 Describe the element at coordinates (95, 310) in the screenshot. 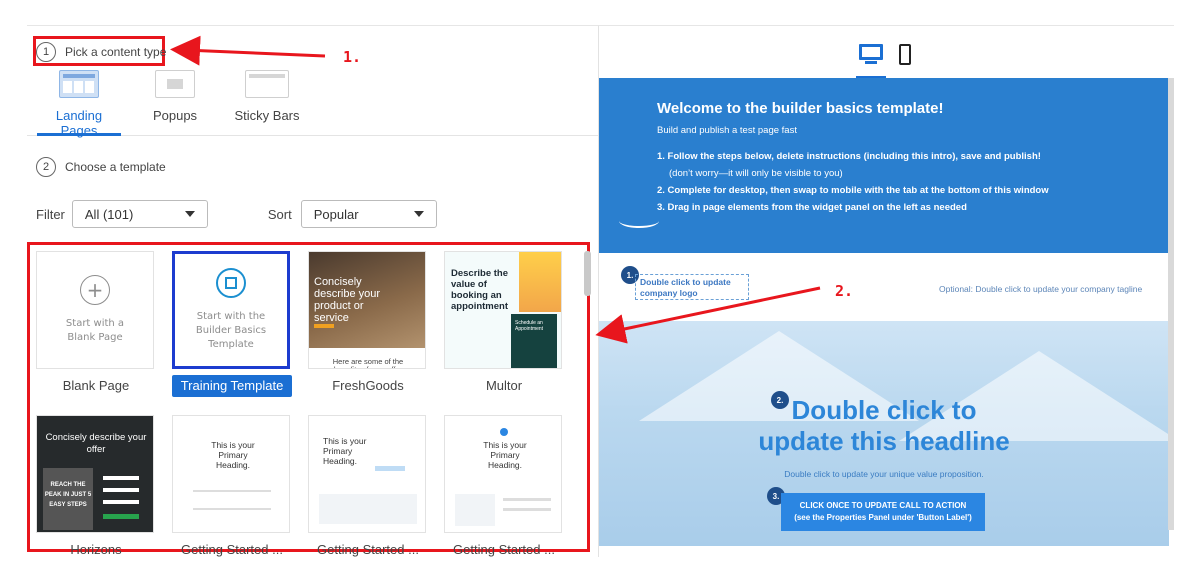

I see `template-thumb: + Start with a Blank Page` at that location.